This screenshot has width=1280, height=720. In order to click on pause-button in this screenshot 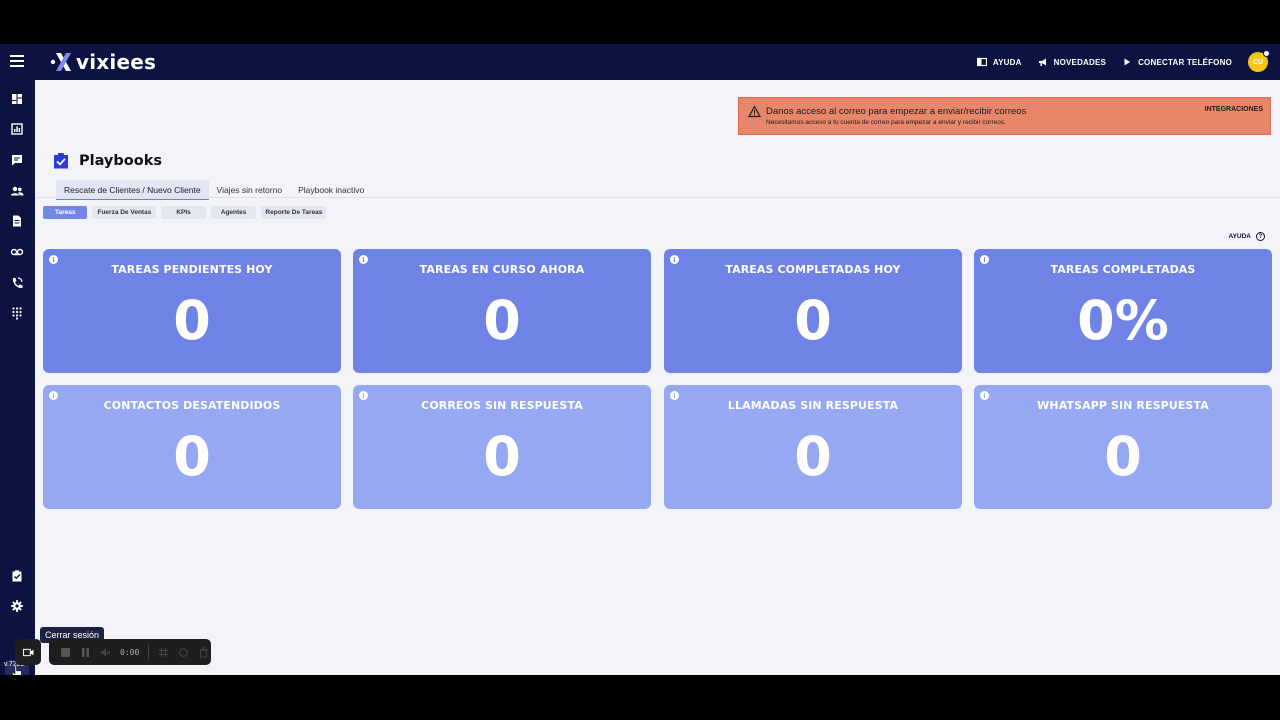, I will do `click(85, 652)`.